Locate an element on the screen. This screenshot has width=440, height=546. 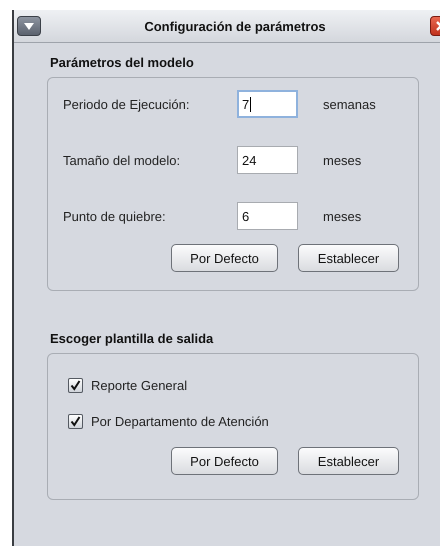
input-field: 7 is located at coordinates (267, 104).